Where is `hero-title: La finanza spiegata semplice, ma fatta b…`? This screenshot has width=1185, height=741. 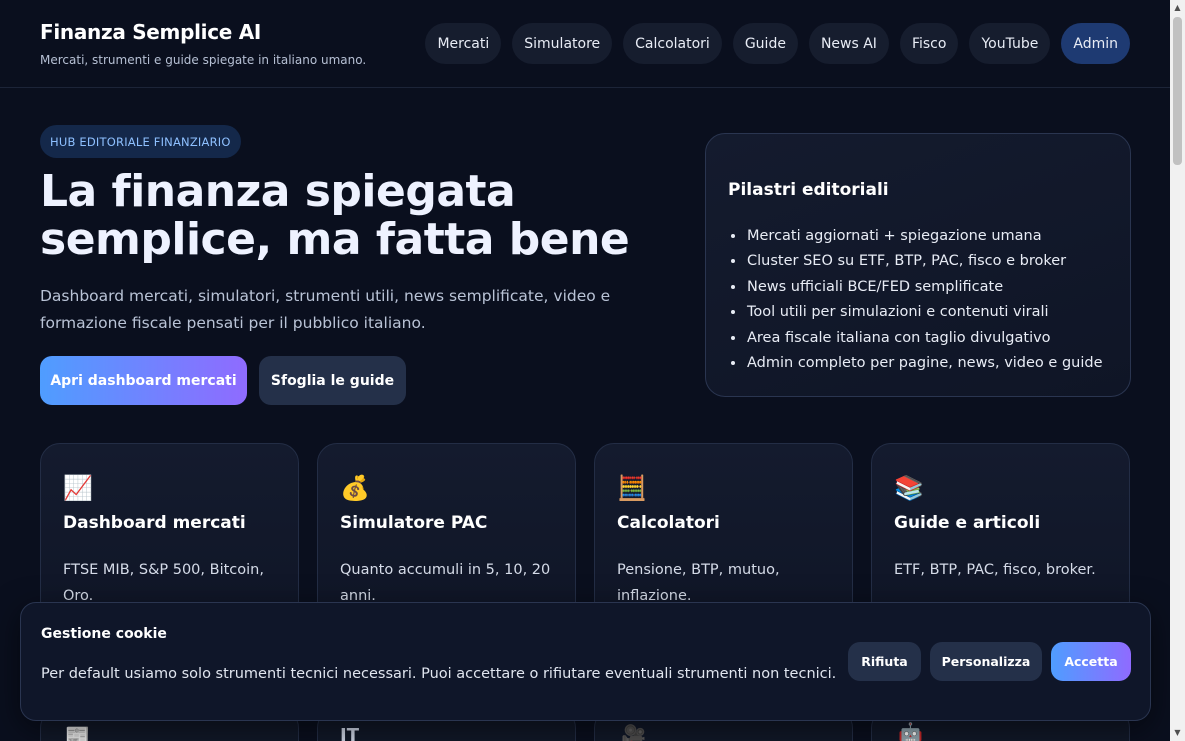
hero-title: La finanza spiegata semplice, ma fatta b… is located at coordinates (350, 216).